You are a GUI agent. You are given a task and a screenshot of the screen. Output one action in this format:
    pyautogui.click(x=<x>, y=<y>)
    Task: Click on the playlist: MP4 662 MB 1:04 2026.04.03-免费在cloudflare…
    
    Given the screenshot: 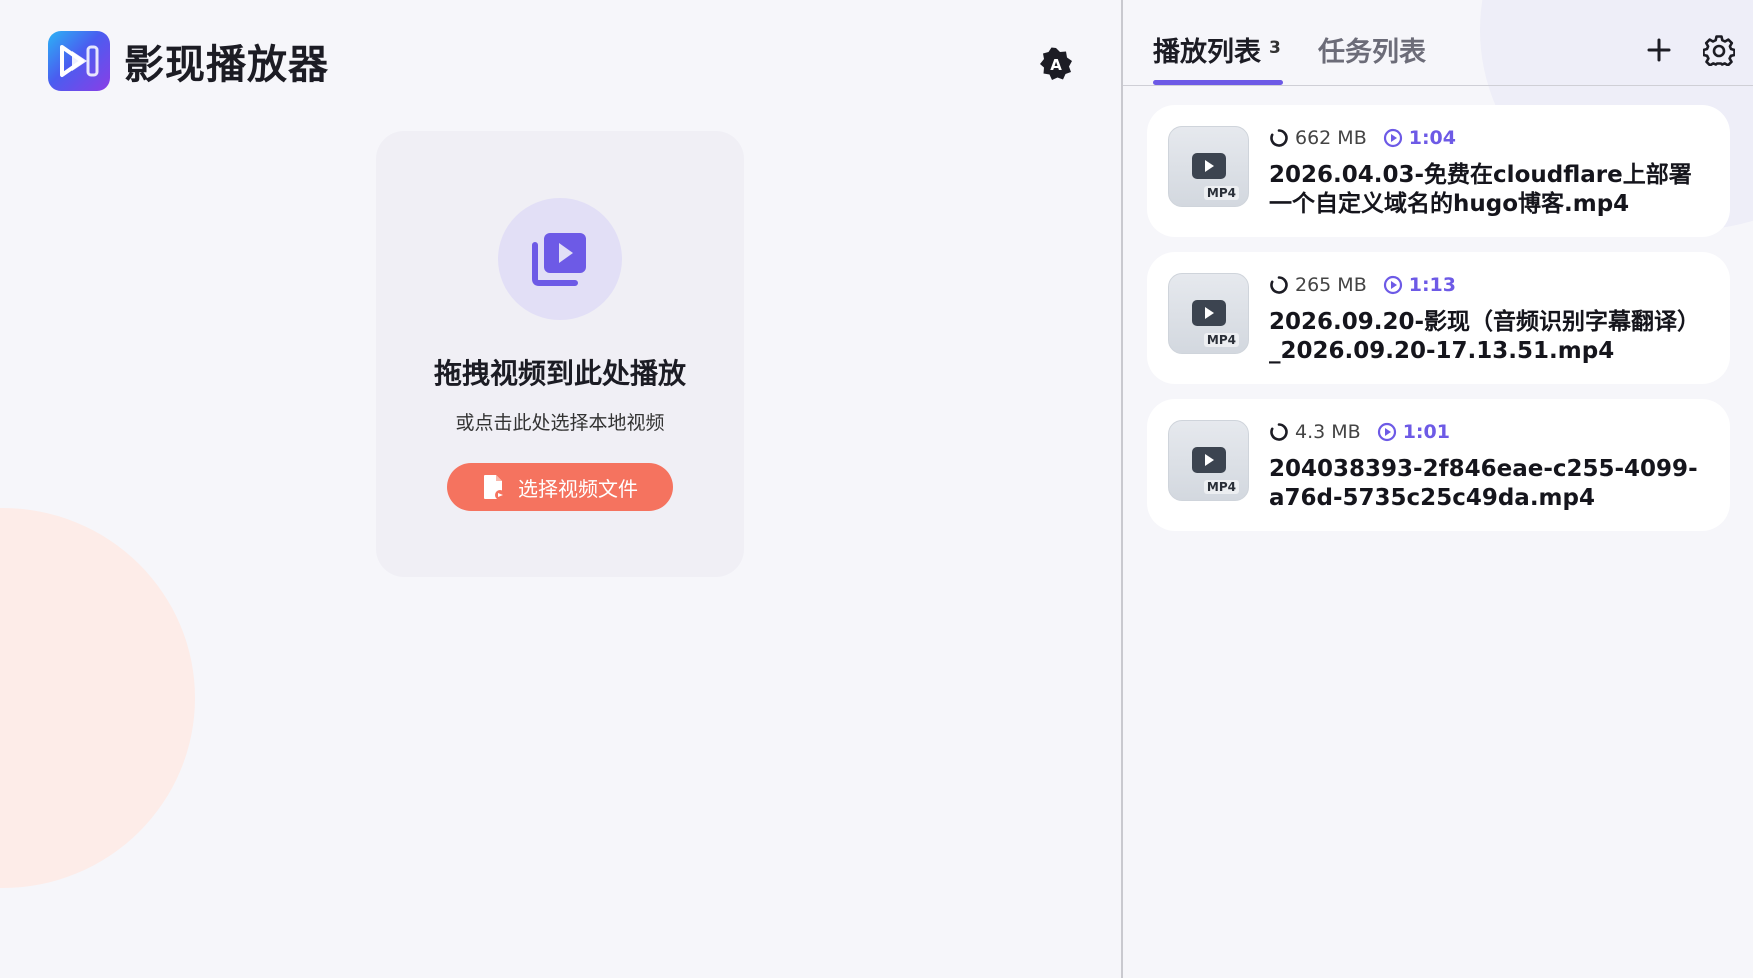 What is the action you would take?
    pyautogui.click(x=1438, y=325)
    